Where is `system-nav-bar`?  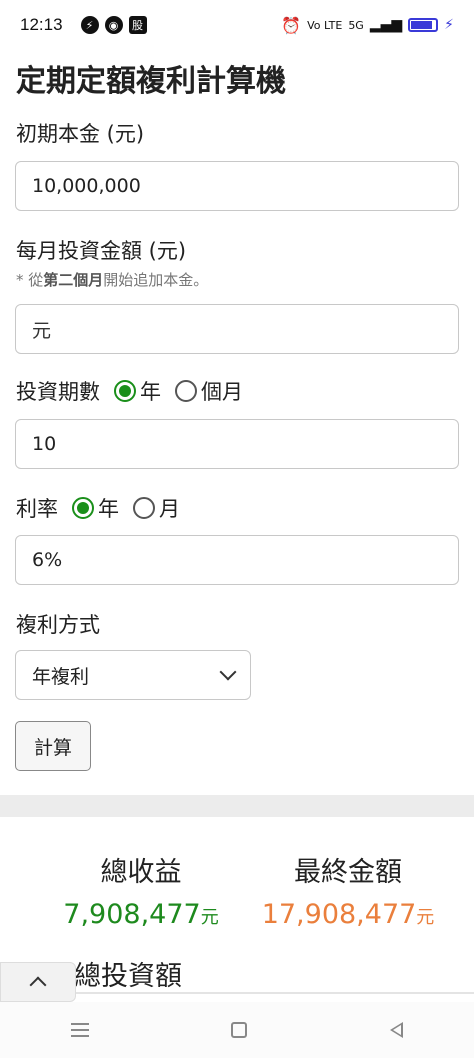 system-nav-bar is located at coordinates (237, 1030).